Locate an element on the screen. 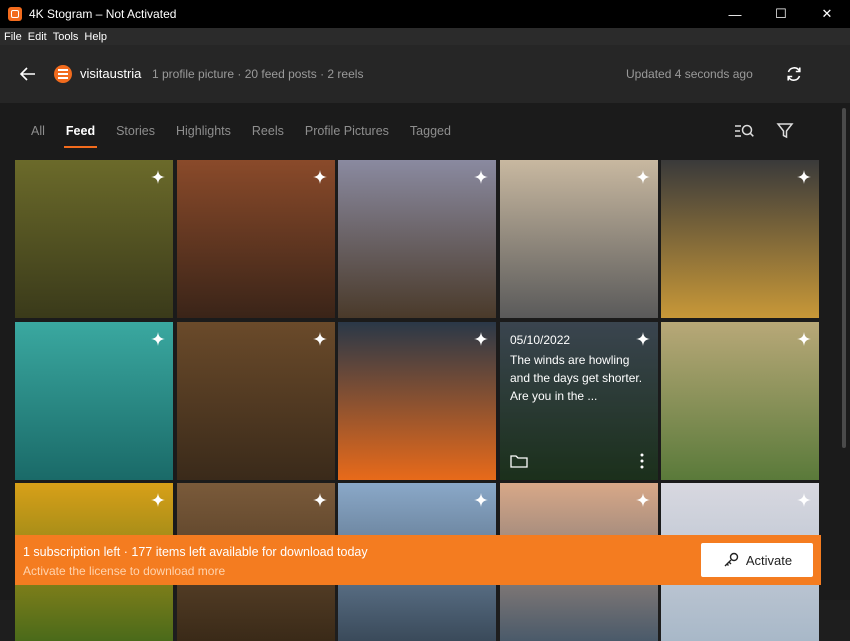  tab-highlights: Highlights is located at coordinates (203, 131).